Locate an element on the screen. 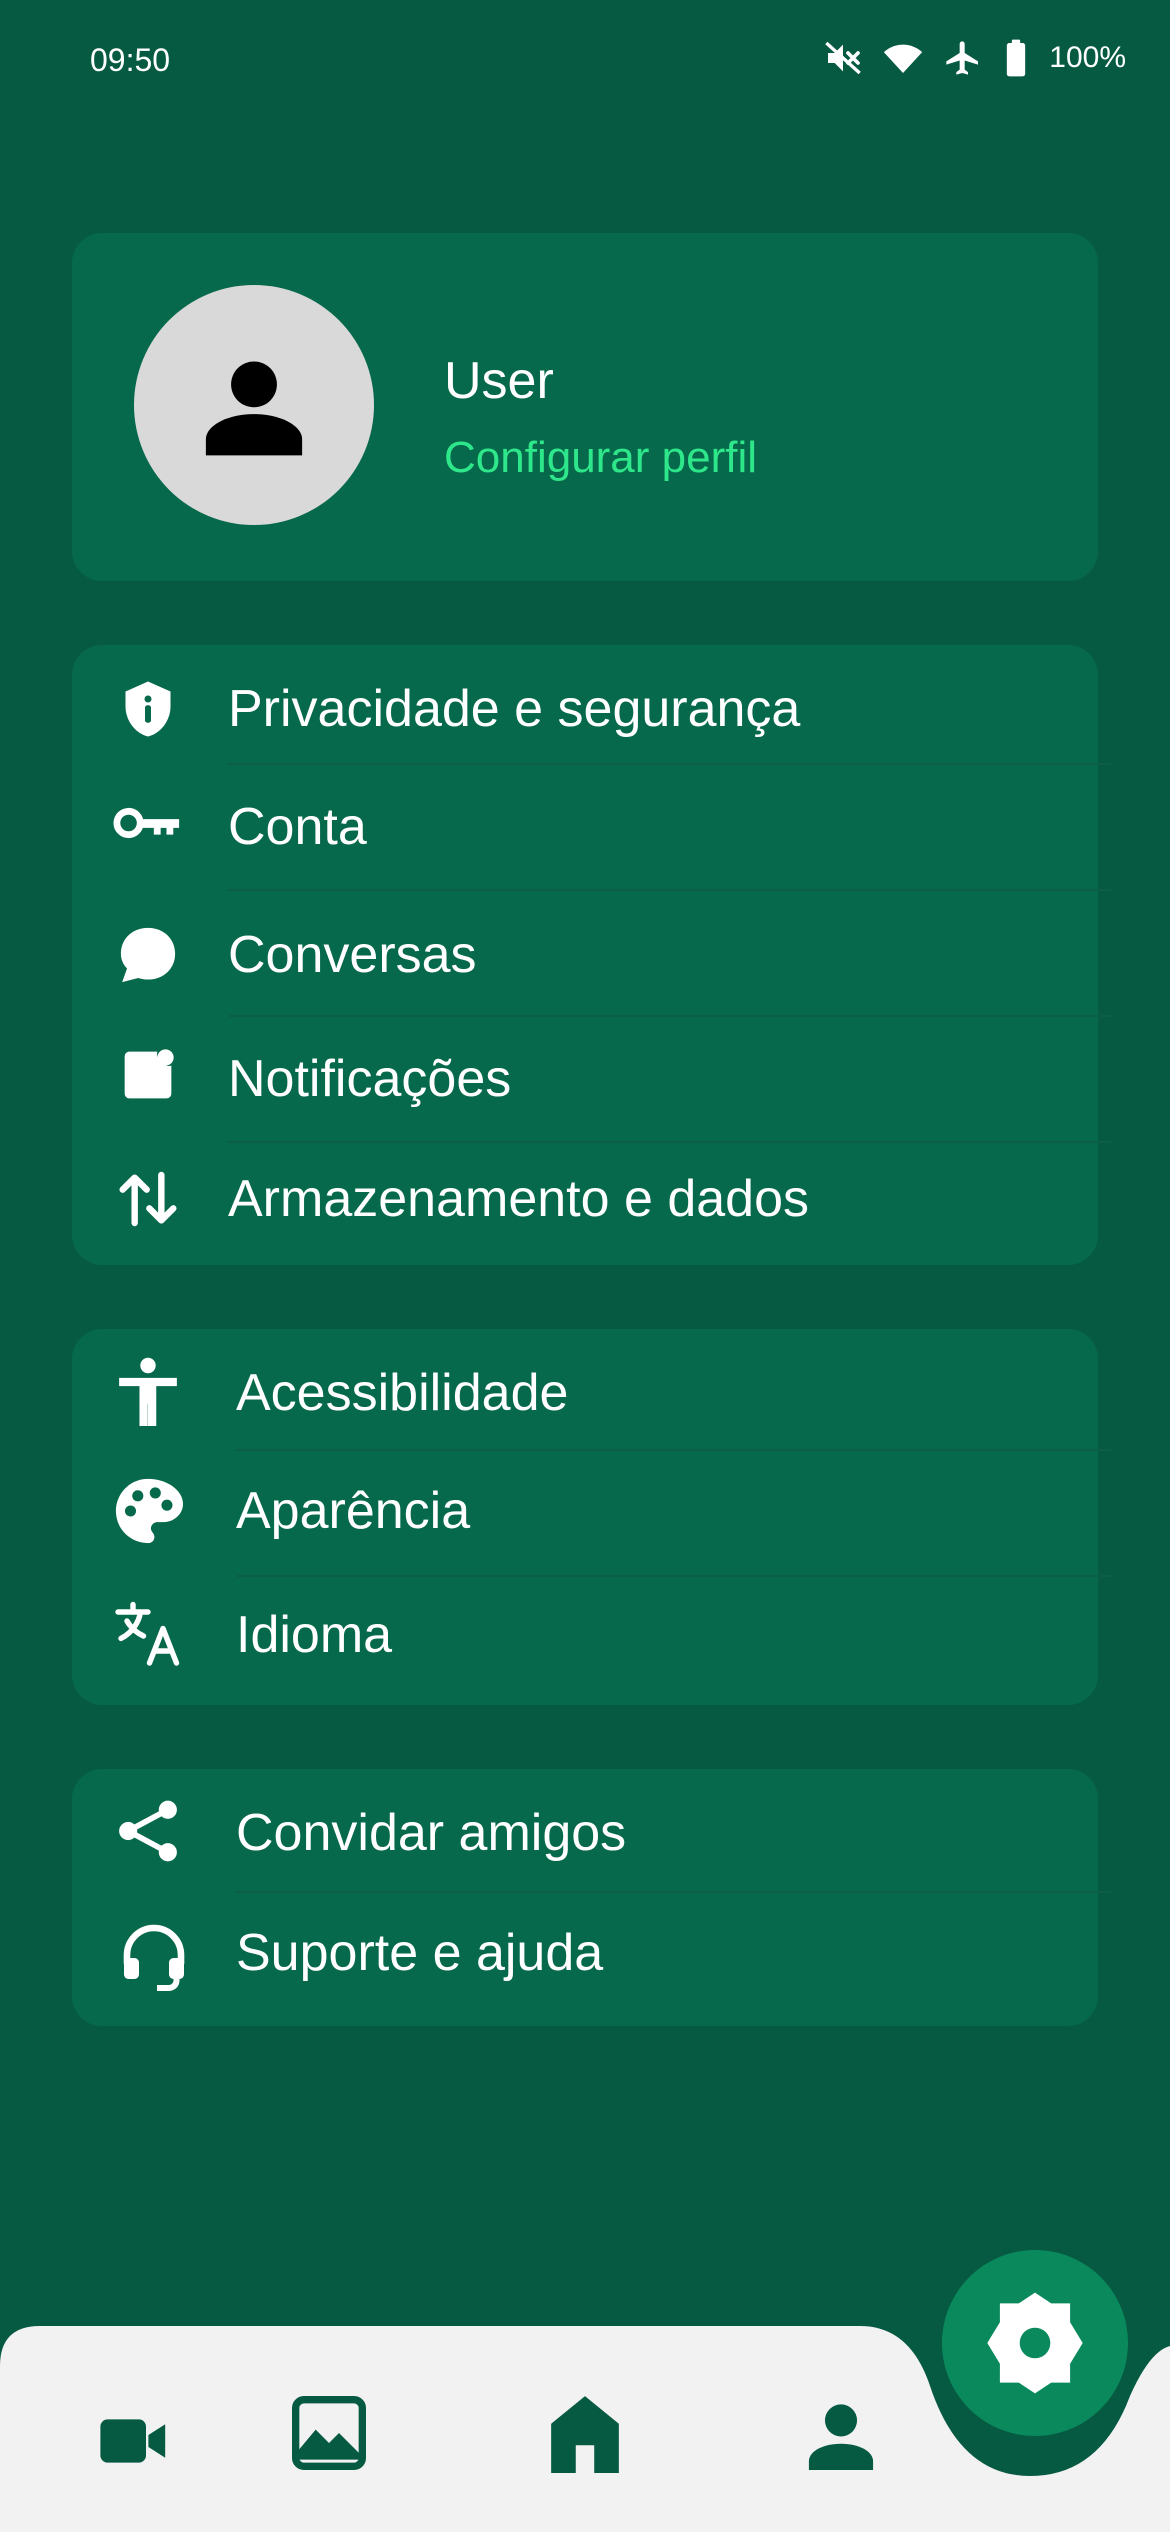 Image resolution: width=1170 pixels, height=2532 pixels. settings-item-storage: Armazenamento e dados is located at coordinates (585, 1204).